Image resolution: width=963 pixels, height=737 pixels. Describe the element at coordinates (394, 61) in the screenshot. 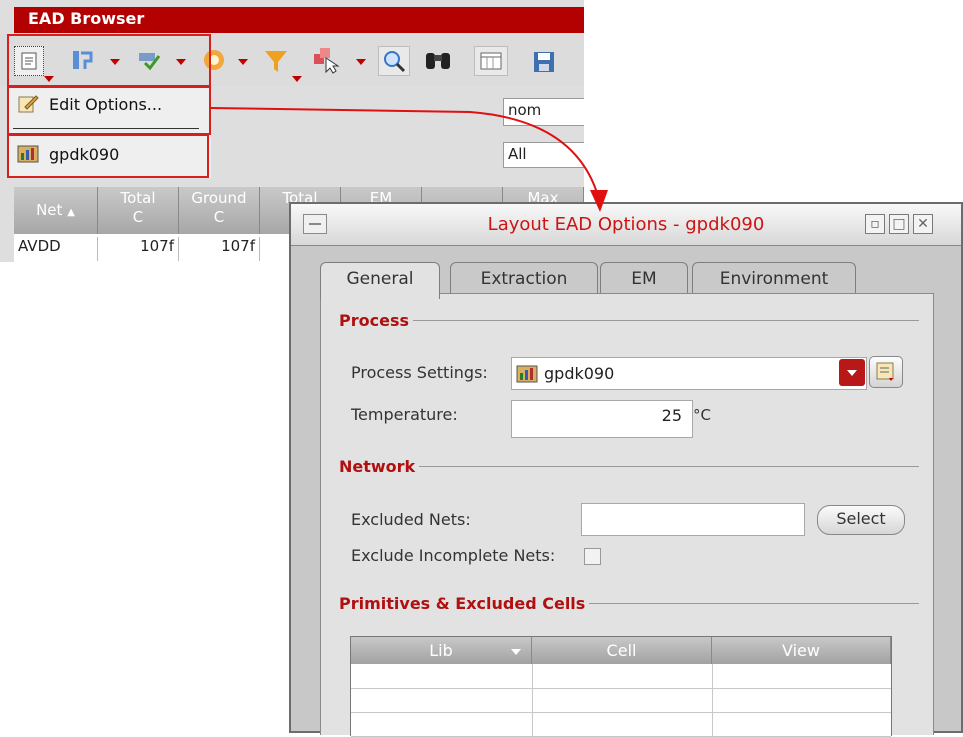

I see `zoom-icon` at that location.